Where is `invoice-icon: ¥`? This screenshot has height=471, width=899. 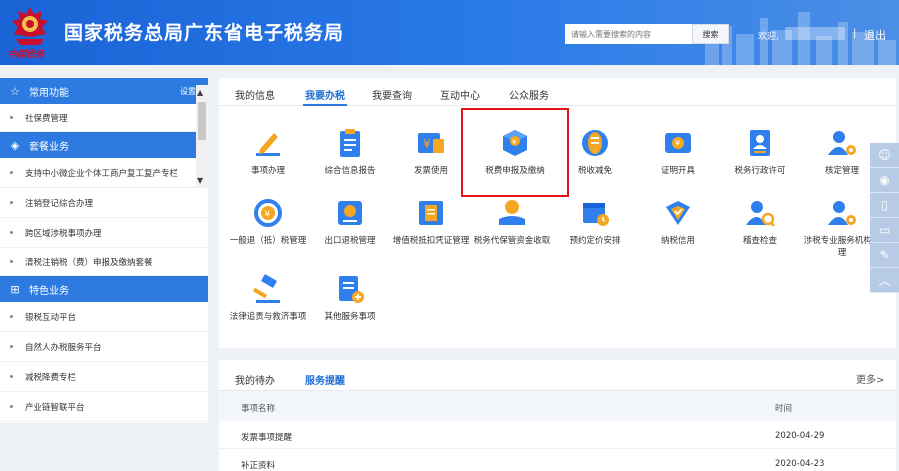 invoice-icon: ¥ is located at coordinates (431, 143).